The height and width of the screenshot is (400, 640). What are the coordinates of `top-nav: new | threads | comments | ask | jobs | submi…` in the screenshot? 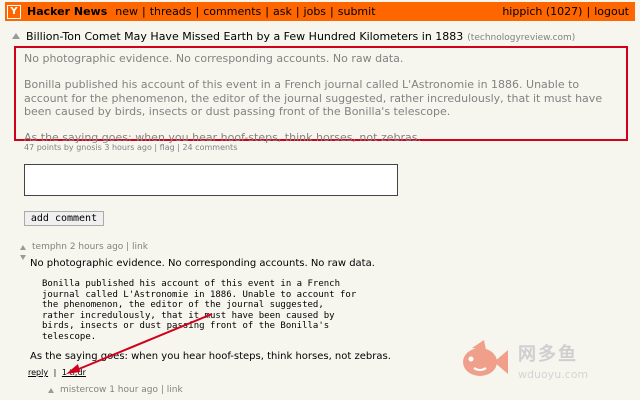 It's located at (245, 11).